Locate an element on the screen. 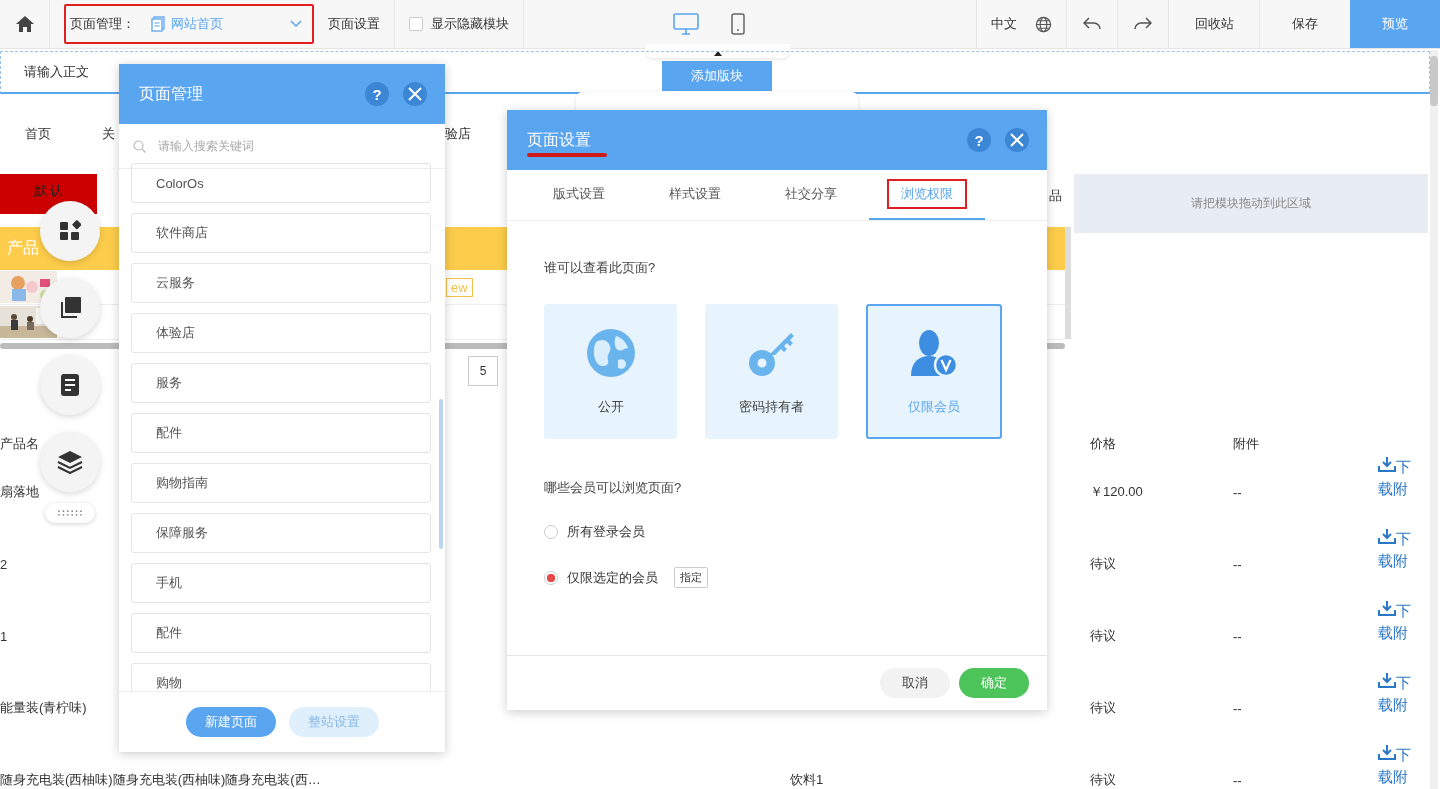 Image resolution: width=1440 pixels, height=789 pixels. member-radio: 仅限选定的会员 is located at coordinates (601, 577).